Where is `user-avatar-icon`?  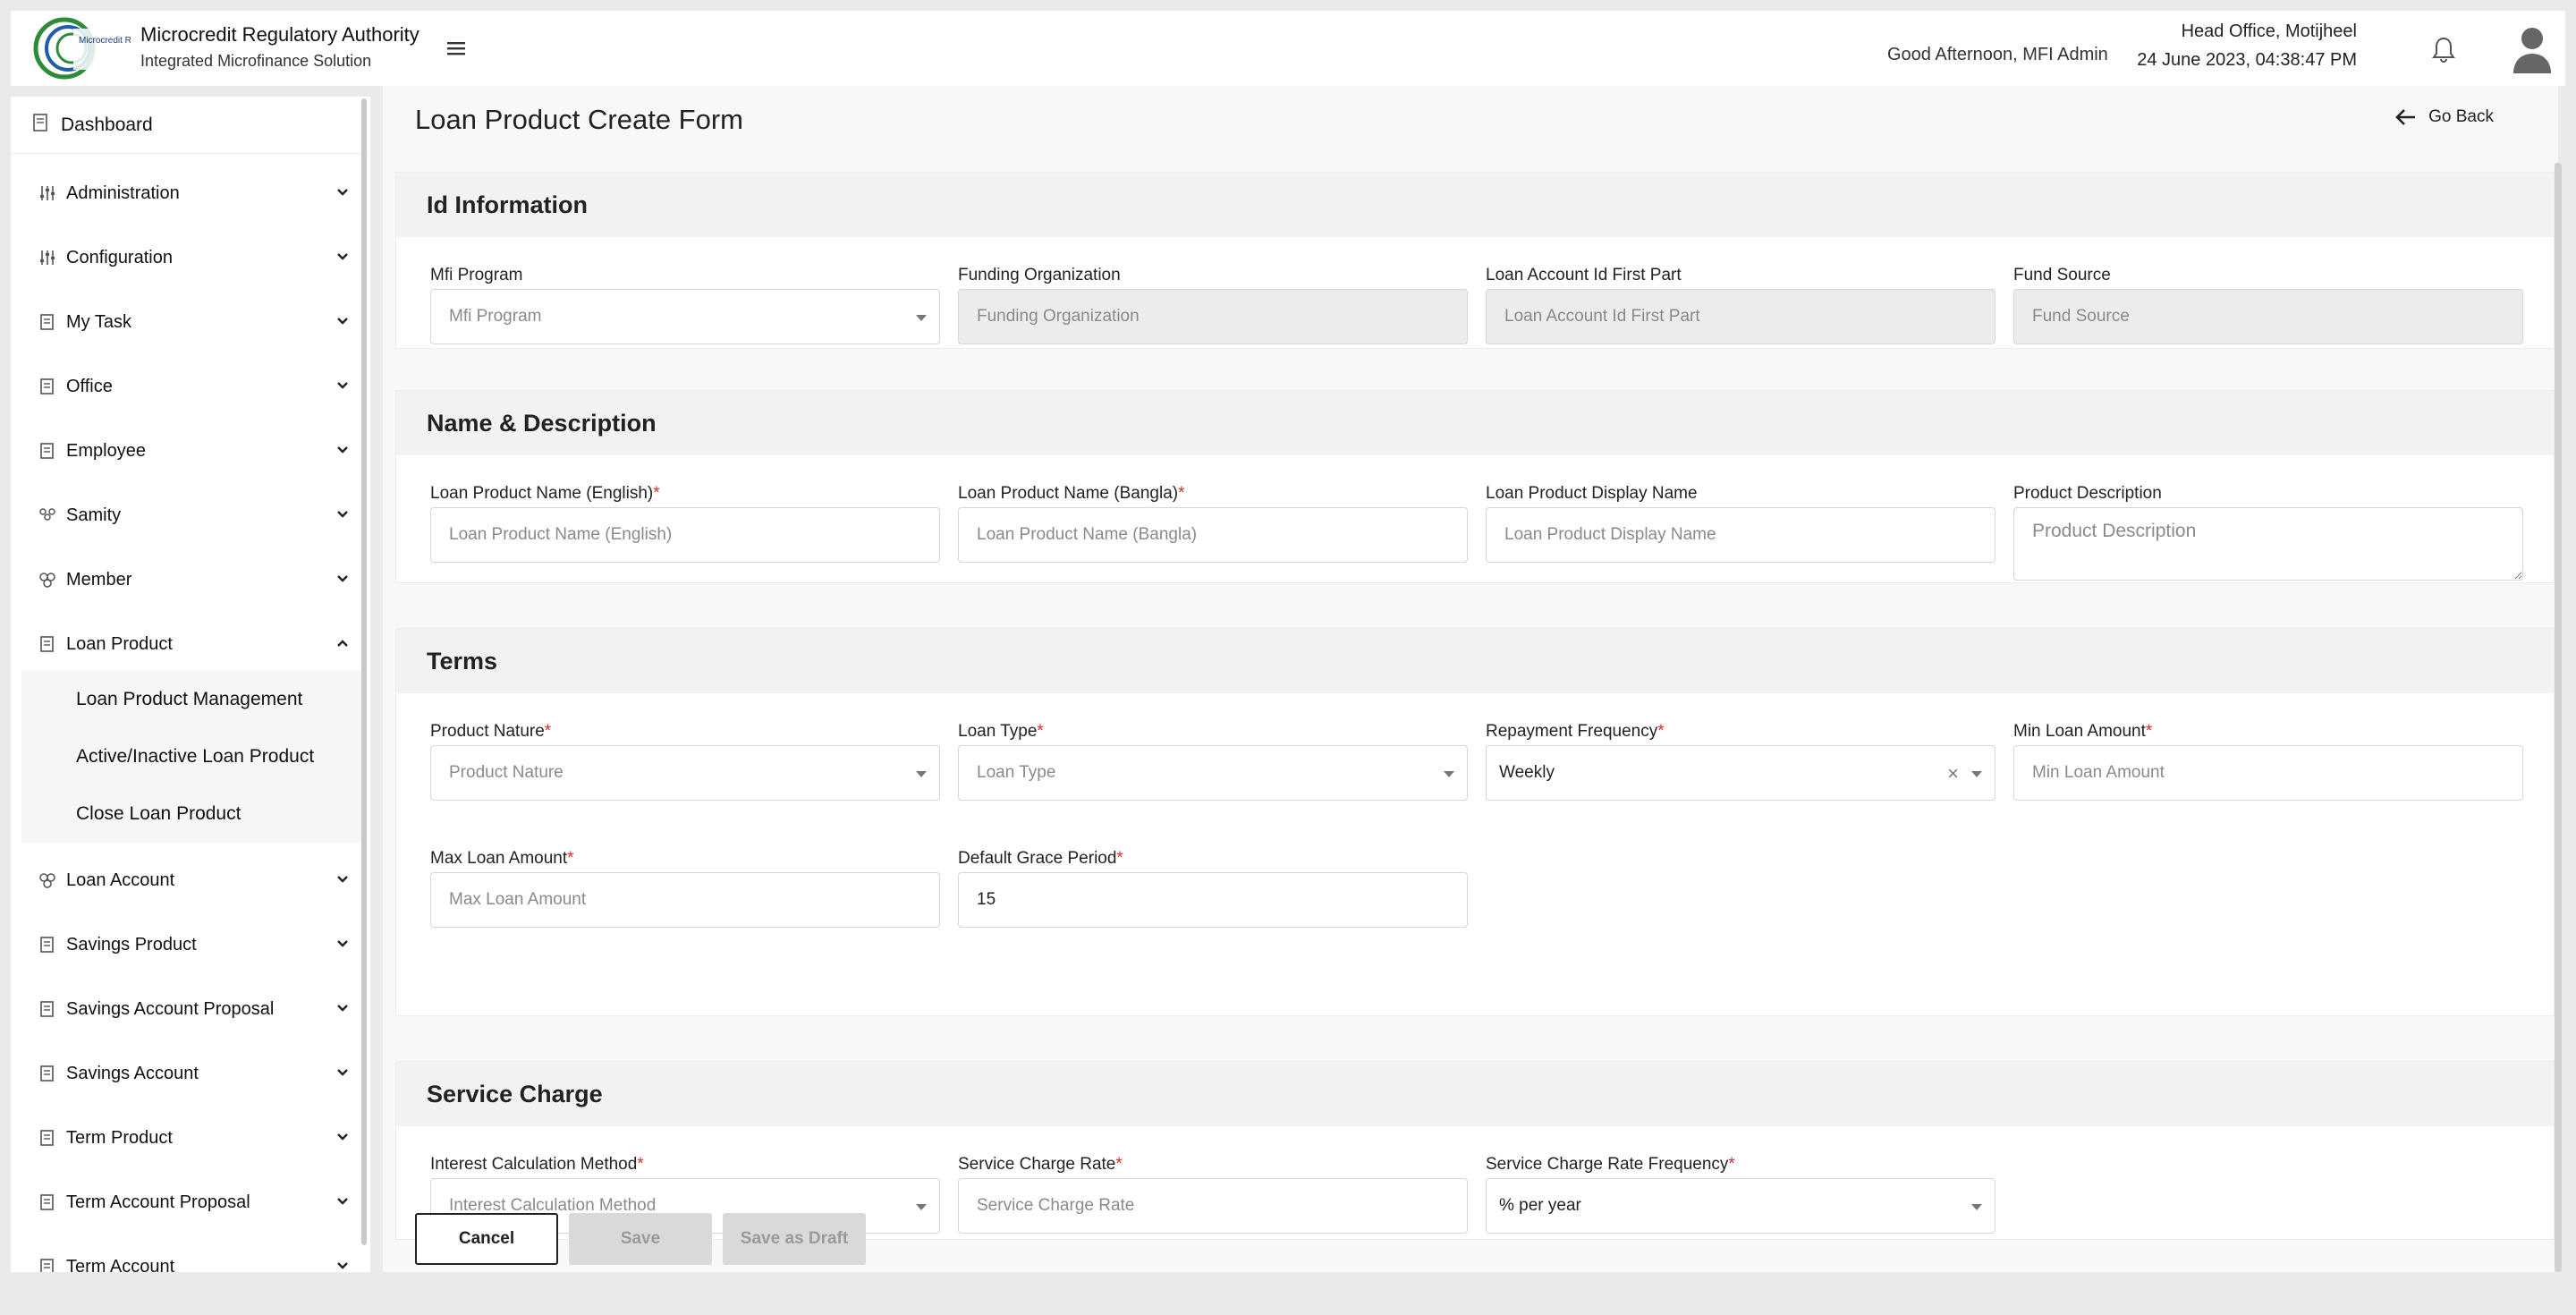 user-avatar-icon is located at coordinates (2532, 48).